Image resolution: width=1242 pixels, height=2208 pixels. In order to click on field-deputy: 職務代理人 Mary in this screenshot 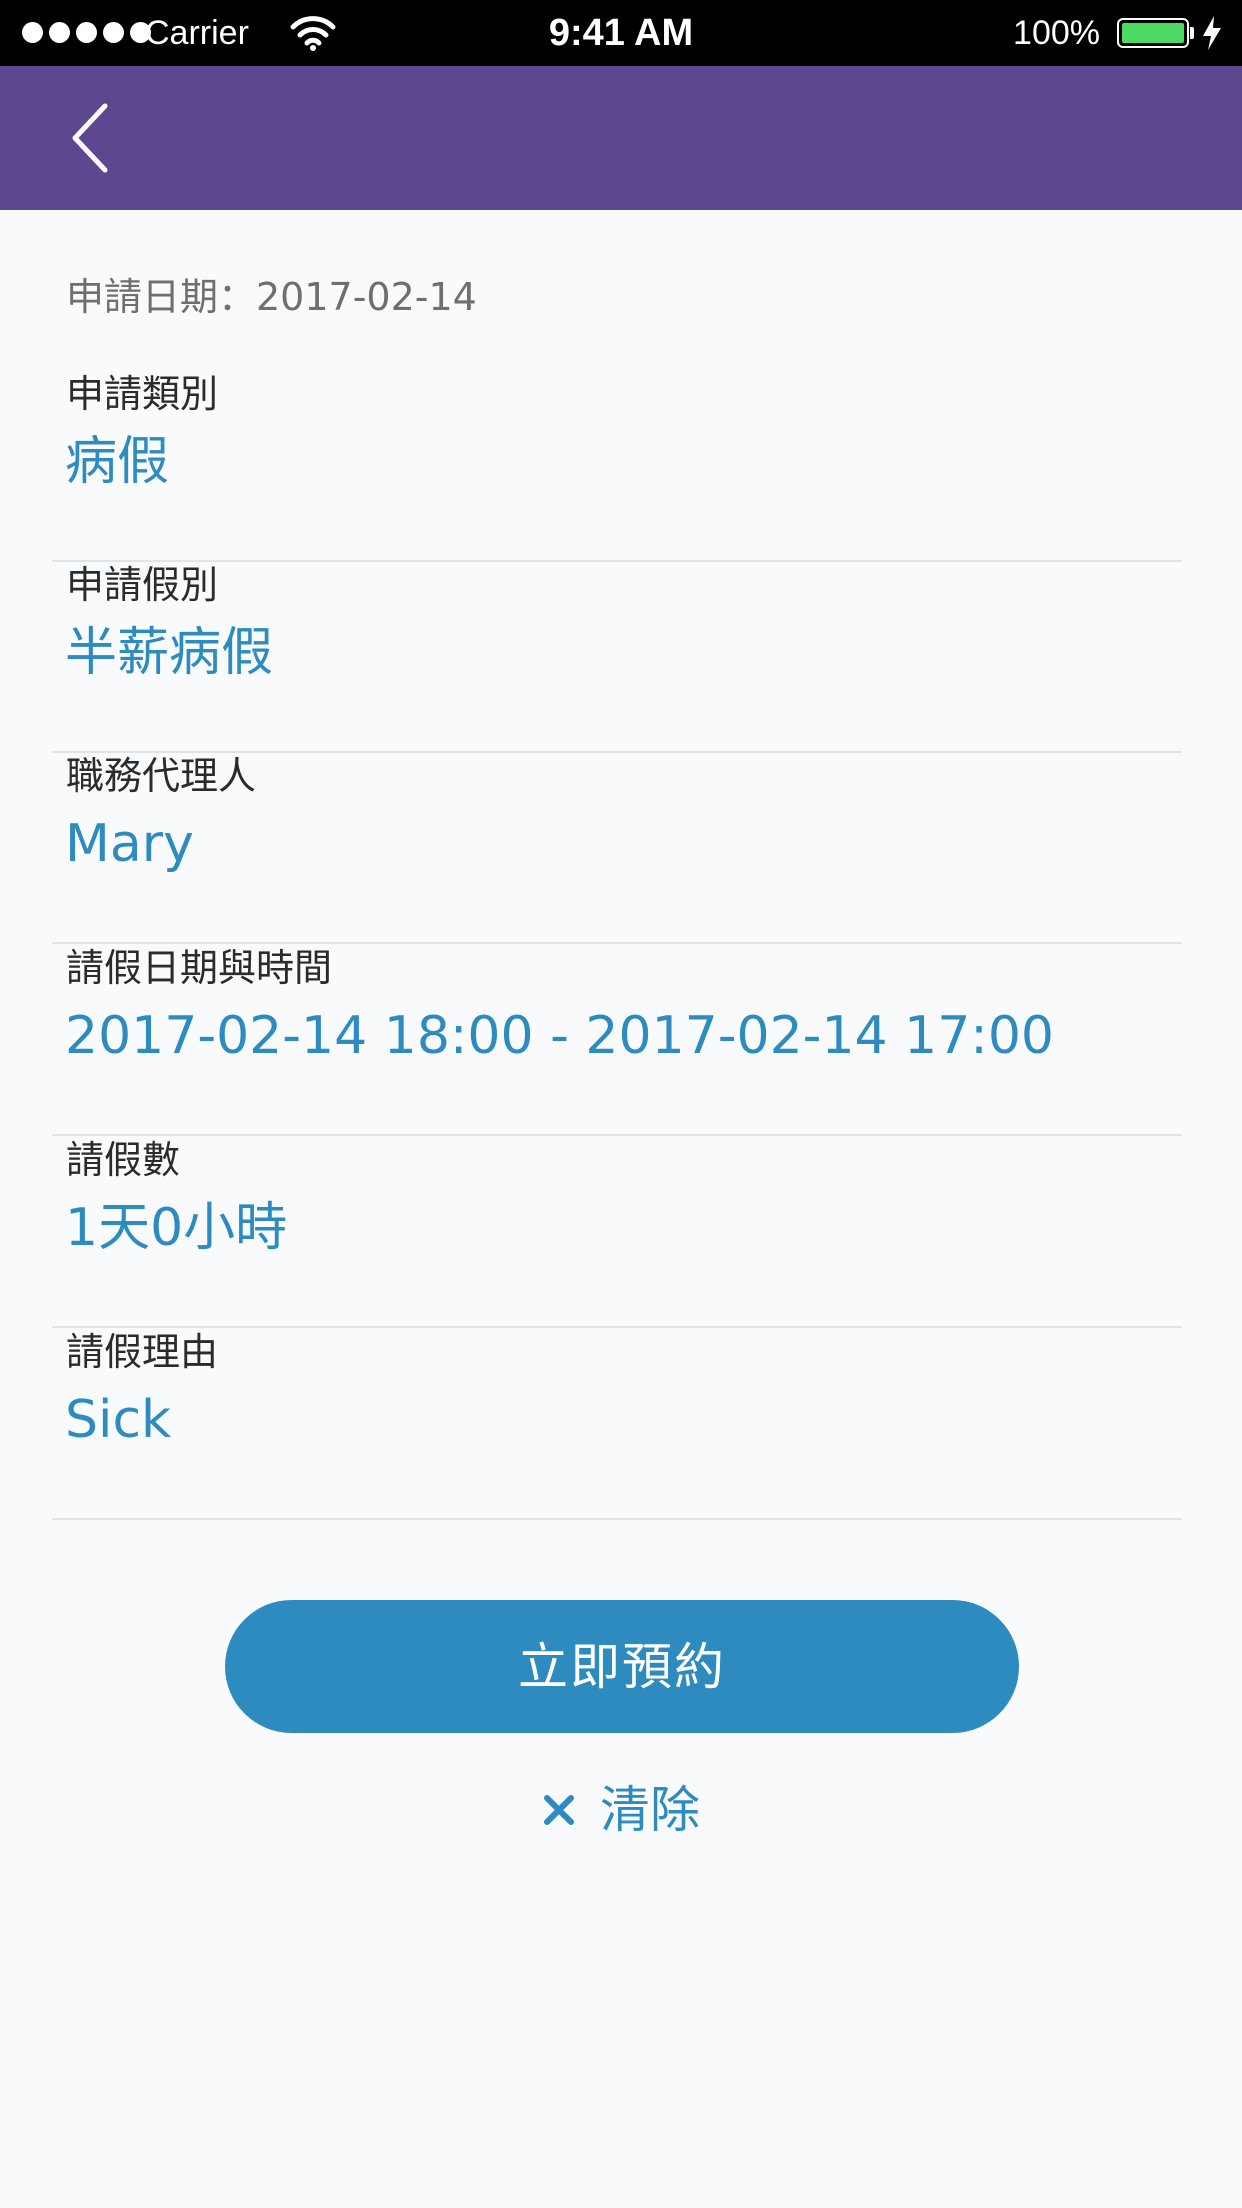, I will do `click(617, 848)`.